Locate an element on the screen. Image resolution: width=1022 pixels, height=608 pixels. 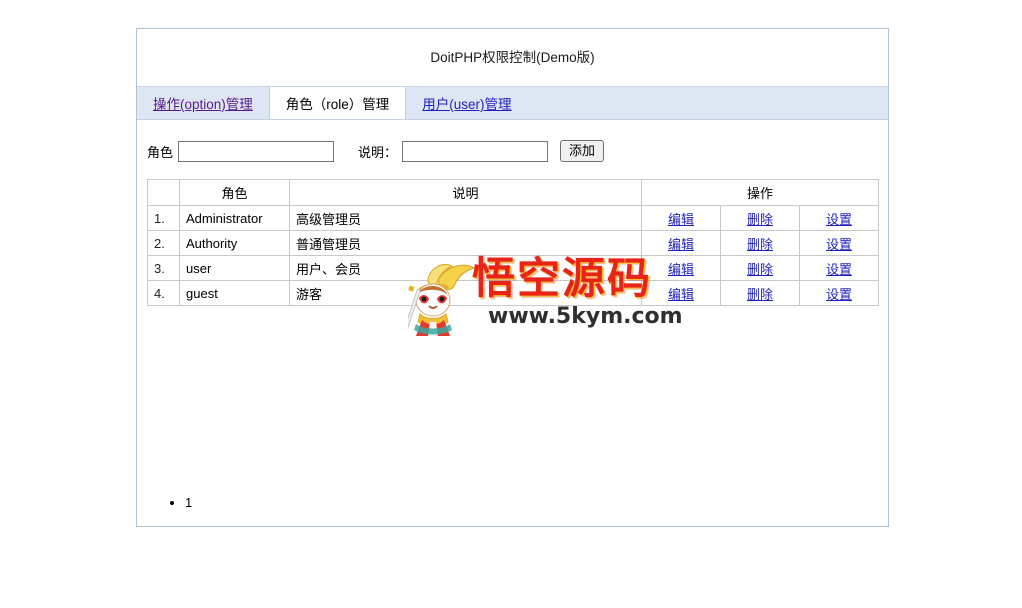
role-table-head: 角色 说明 操作 is located at coordinates (513, 192).